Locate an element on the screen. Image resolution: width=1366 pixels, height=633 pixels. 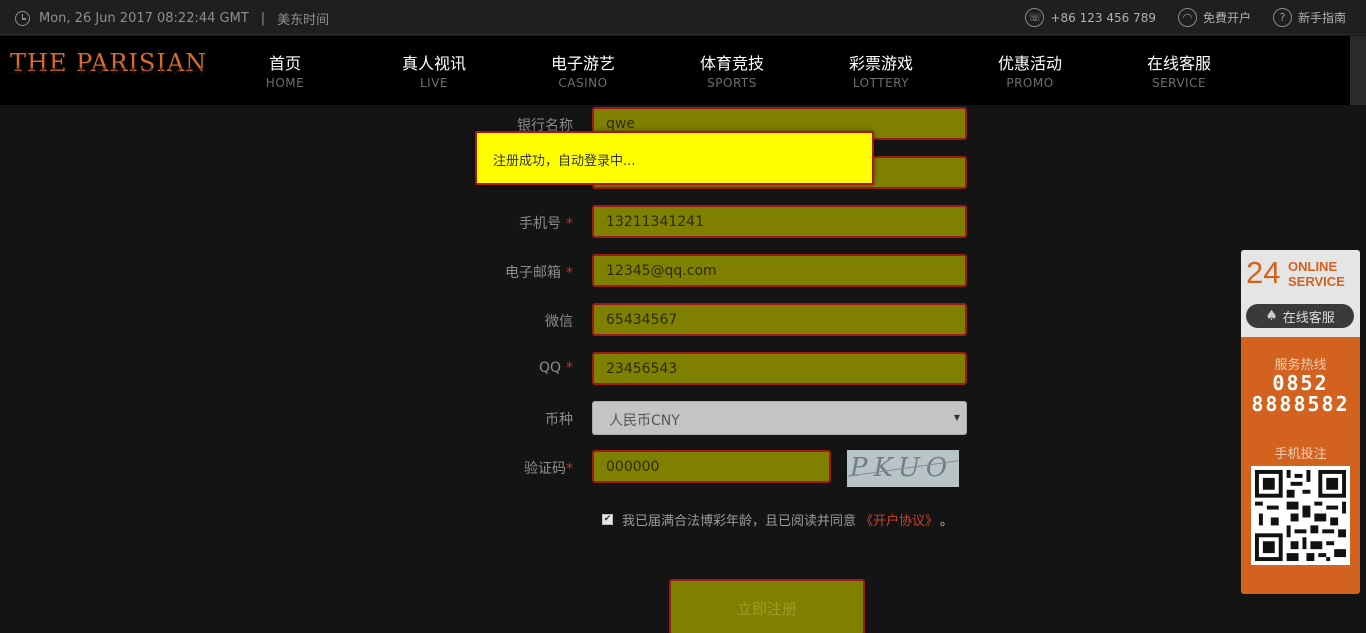
agree-text: 我已届满合法博彩年龄，且已阅读并同意 is located at coordinates (739, 521).